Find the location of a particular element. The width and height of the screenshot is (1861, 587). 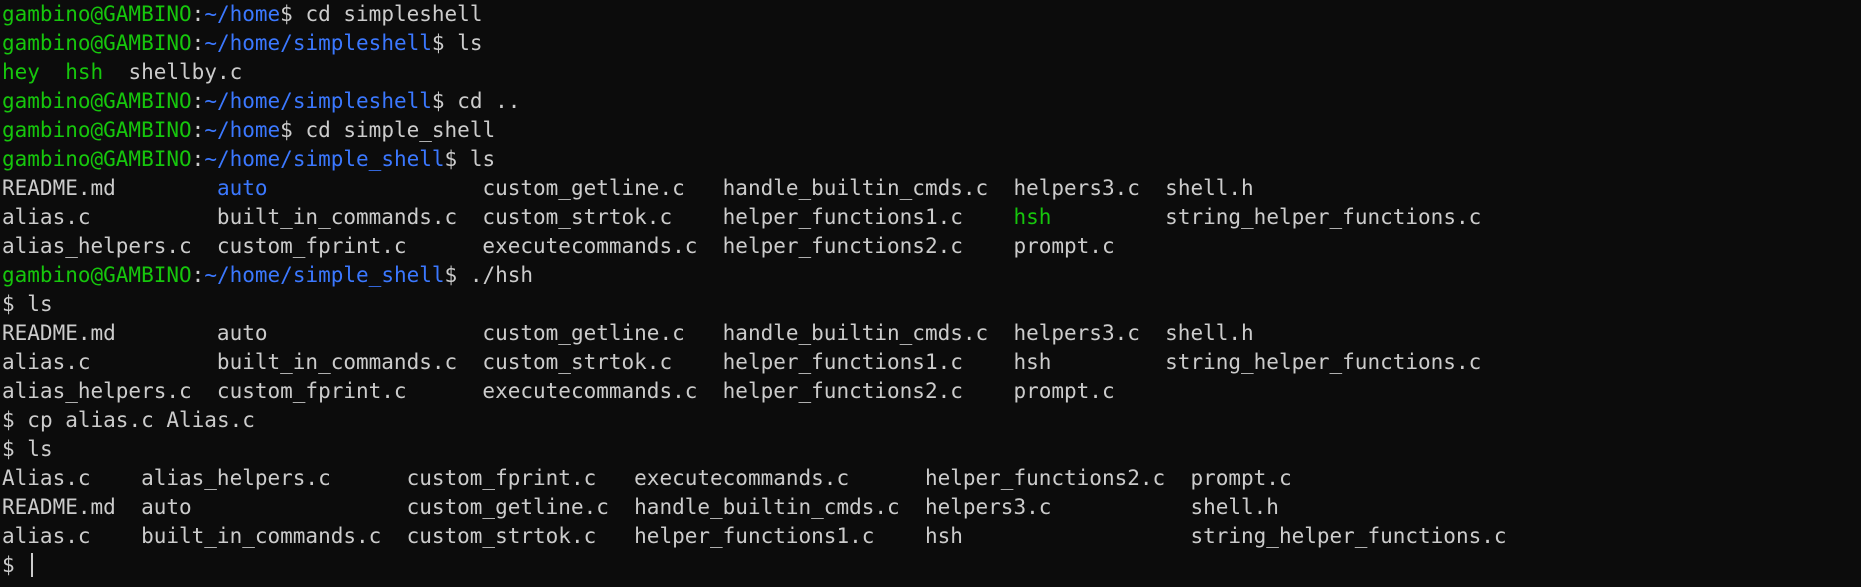

executable-file-name: hey is located at coordinates (21, 72).